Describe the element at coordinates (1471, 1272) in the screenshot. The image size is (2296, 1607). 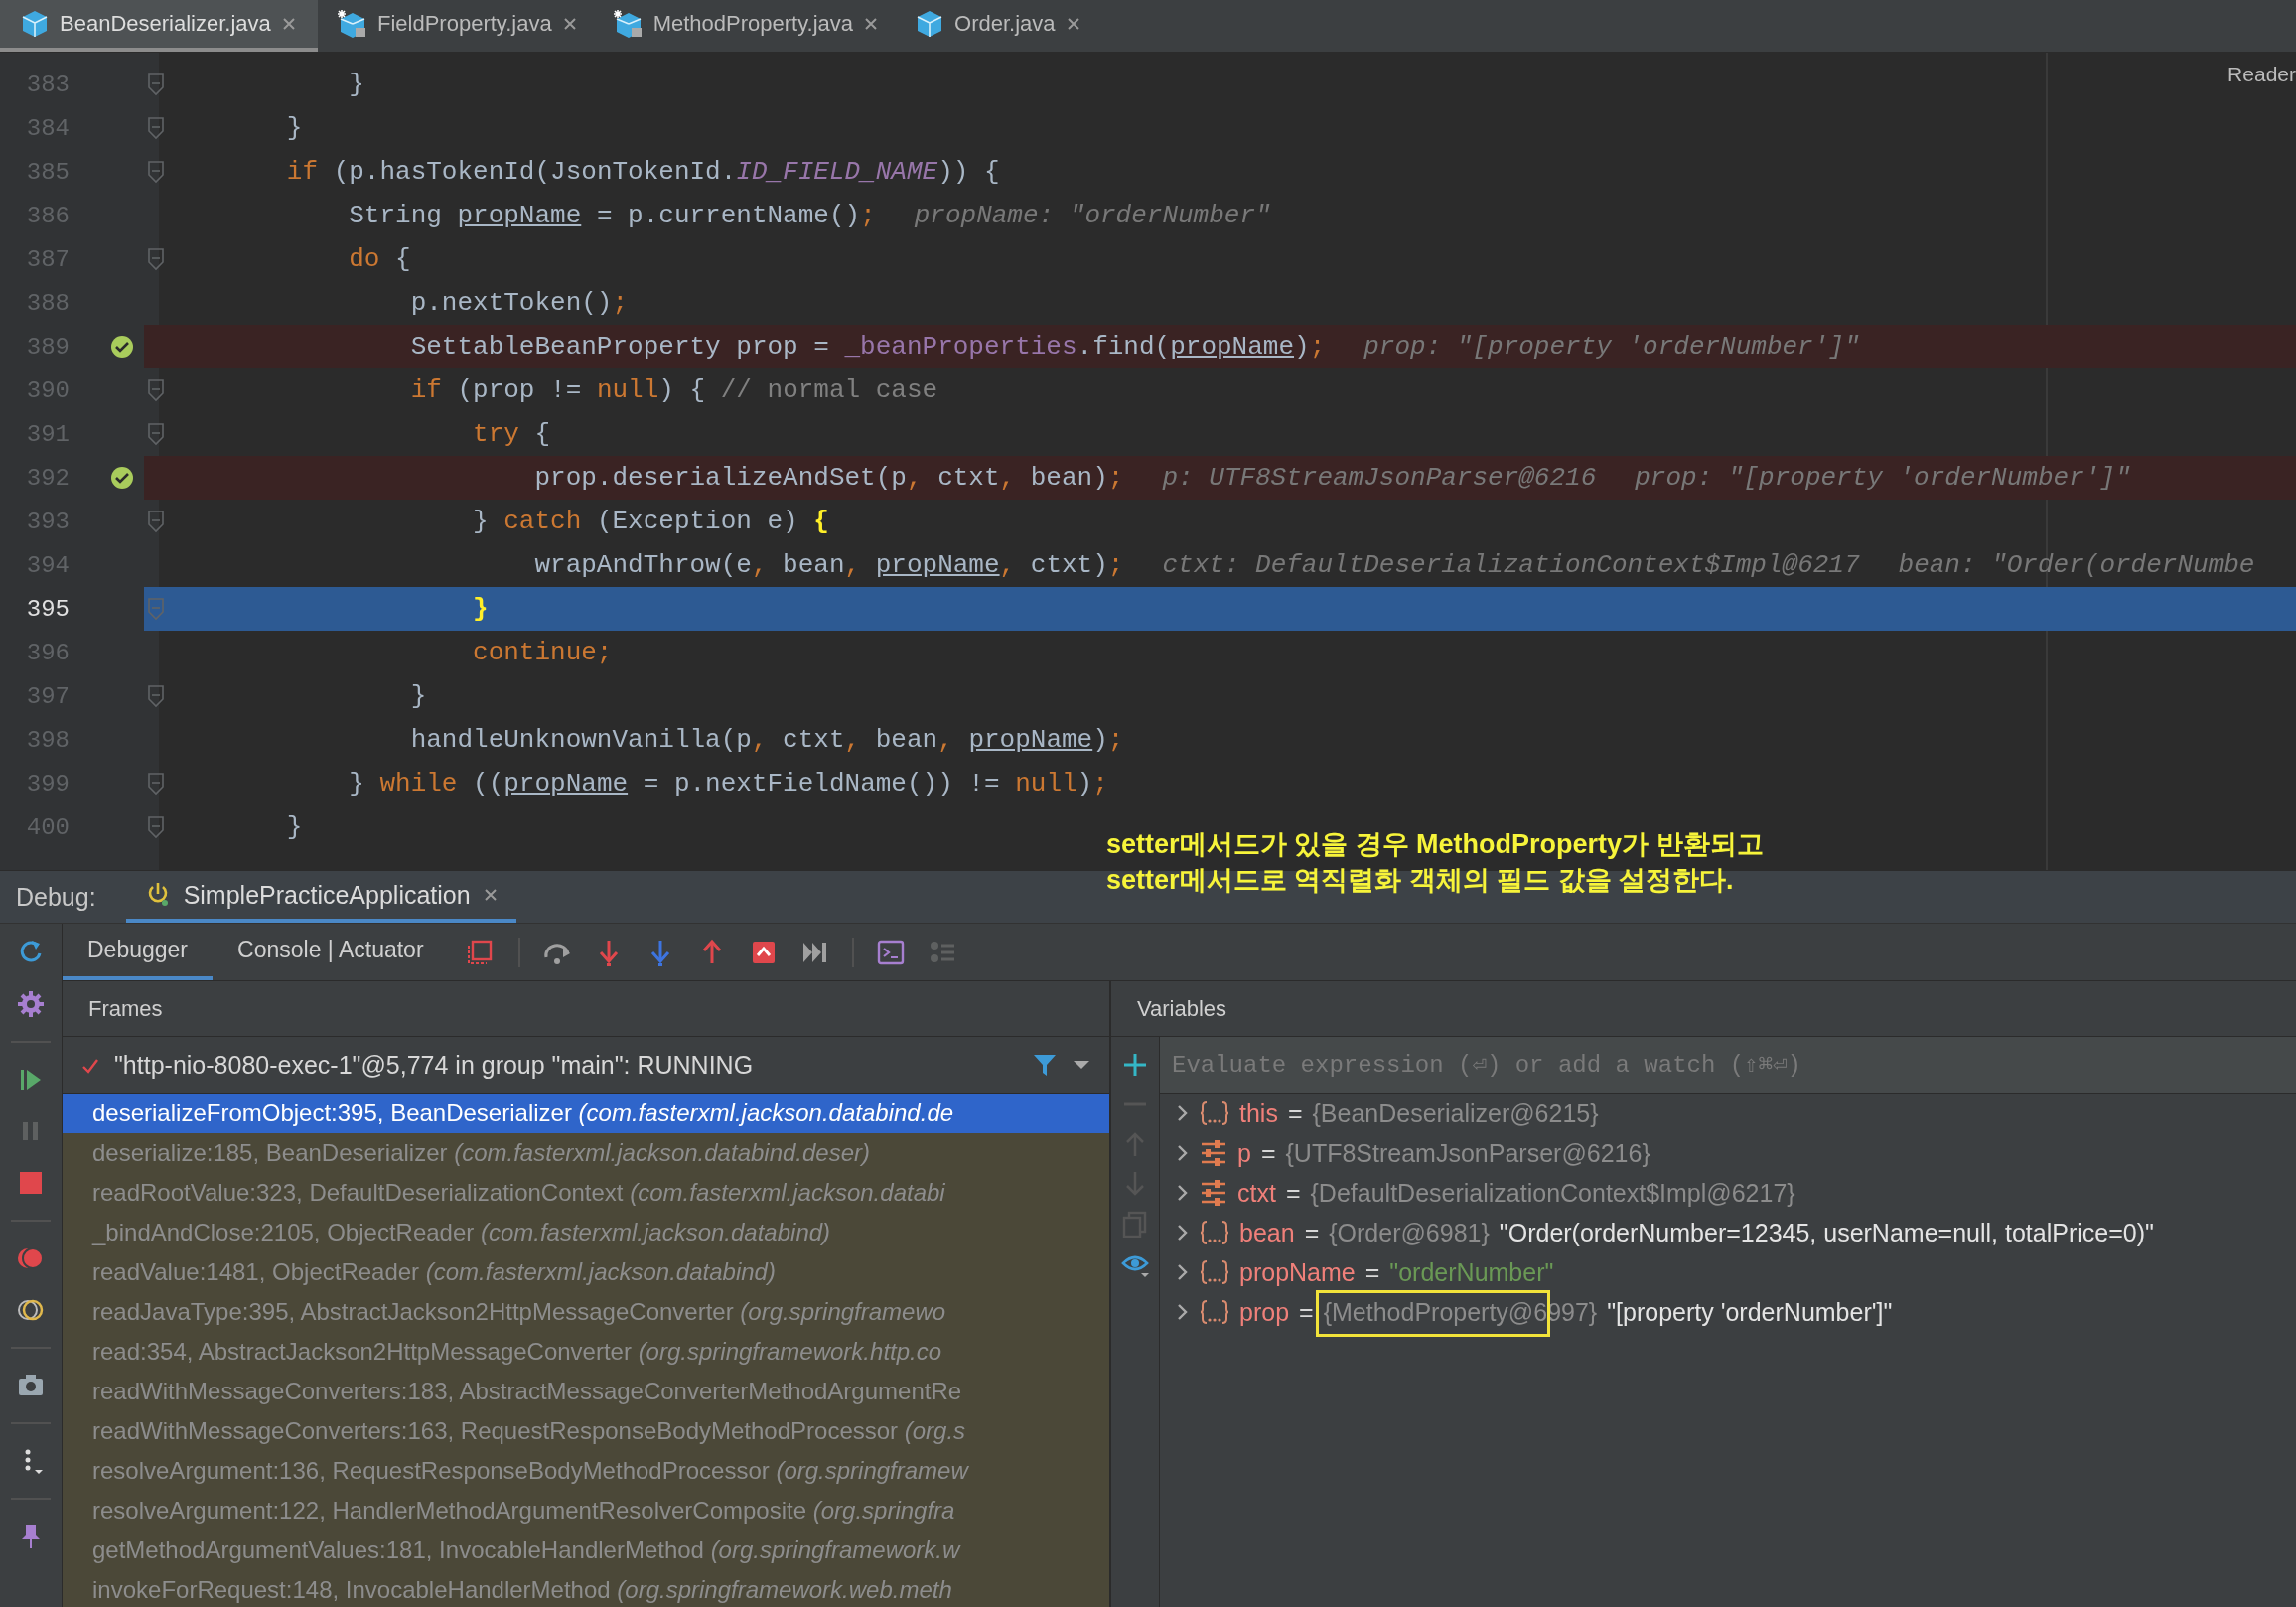
I see `variable-value: "orderNumber"` at that location.